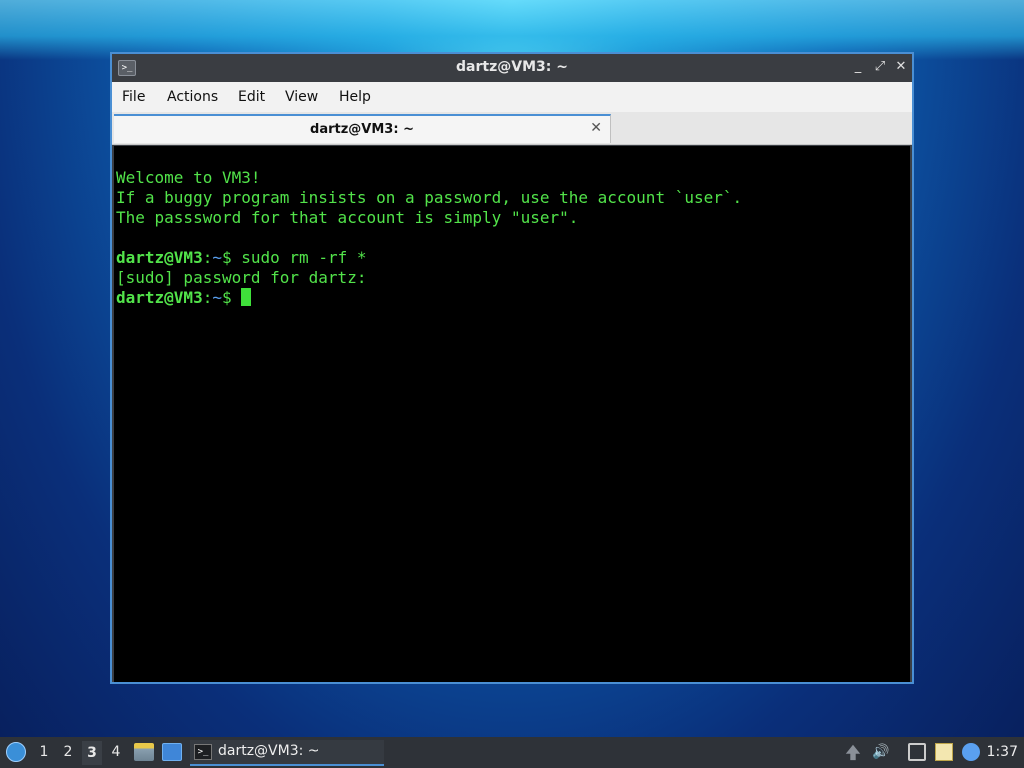  Describe the element at coordinates (880, 67) in the screenshot. I see `maximize-button: ⤢` at that location.